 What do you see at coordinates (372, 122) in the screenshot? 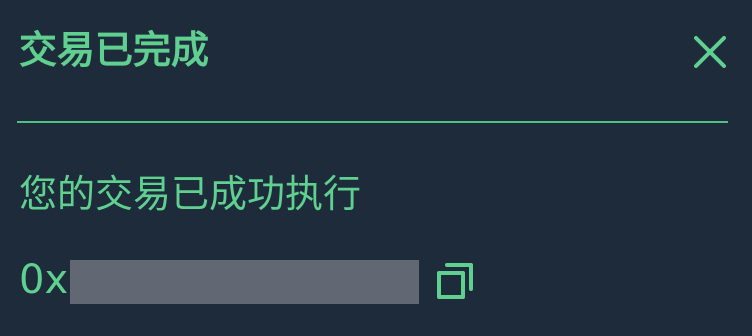
I see `header-divider` at bounding box center [372, 122].